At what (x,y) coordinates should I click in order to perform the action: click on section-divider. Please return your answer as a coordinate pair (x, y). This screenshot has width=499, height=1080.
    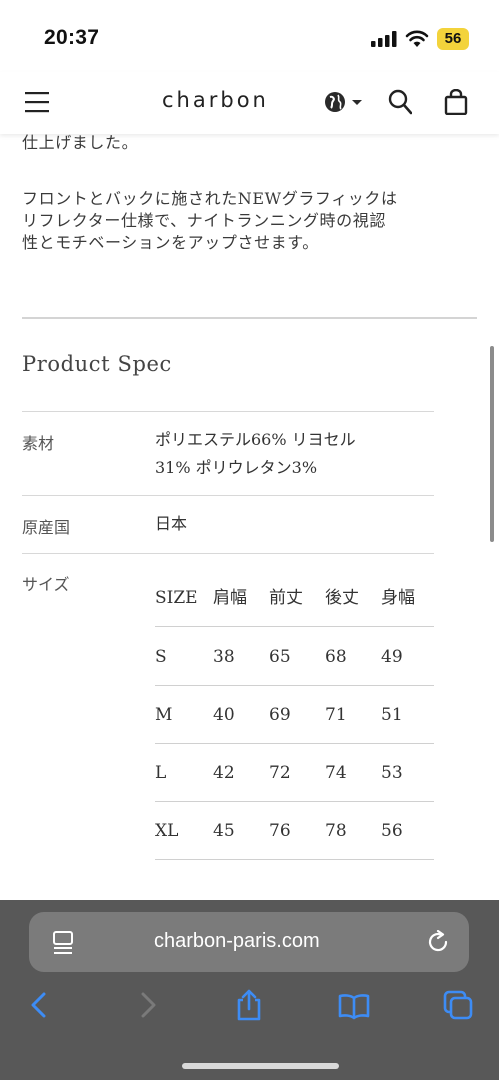
    Looking at the image, I should click on (249, 318).